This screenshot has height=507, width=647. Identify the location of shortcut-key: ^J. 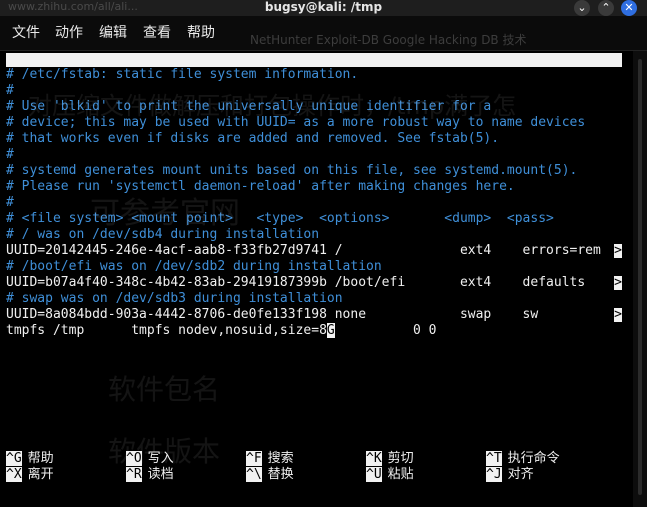
(494, 474).